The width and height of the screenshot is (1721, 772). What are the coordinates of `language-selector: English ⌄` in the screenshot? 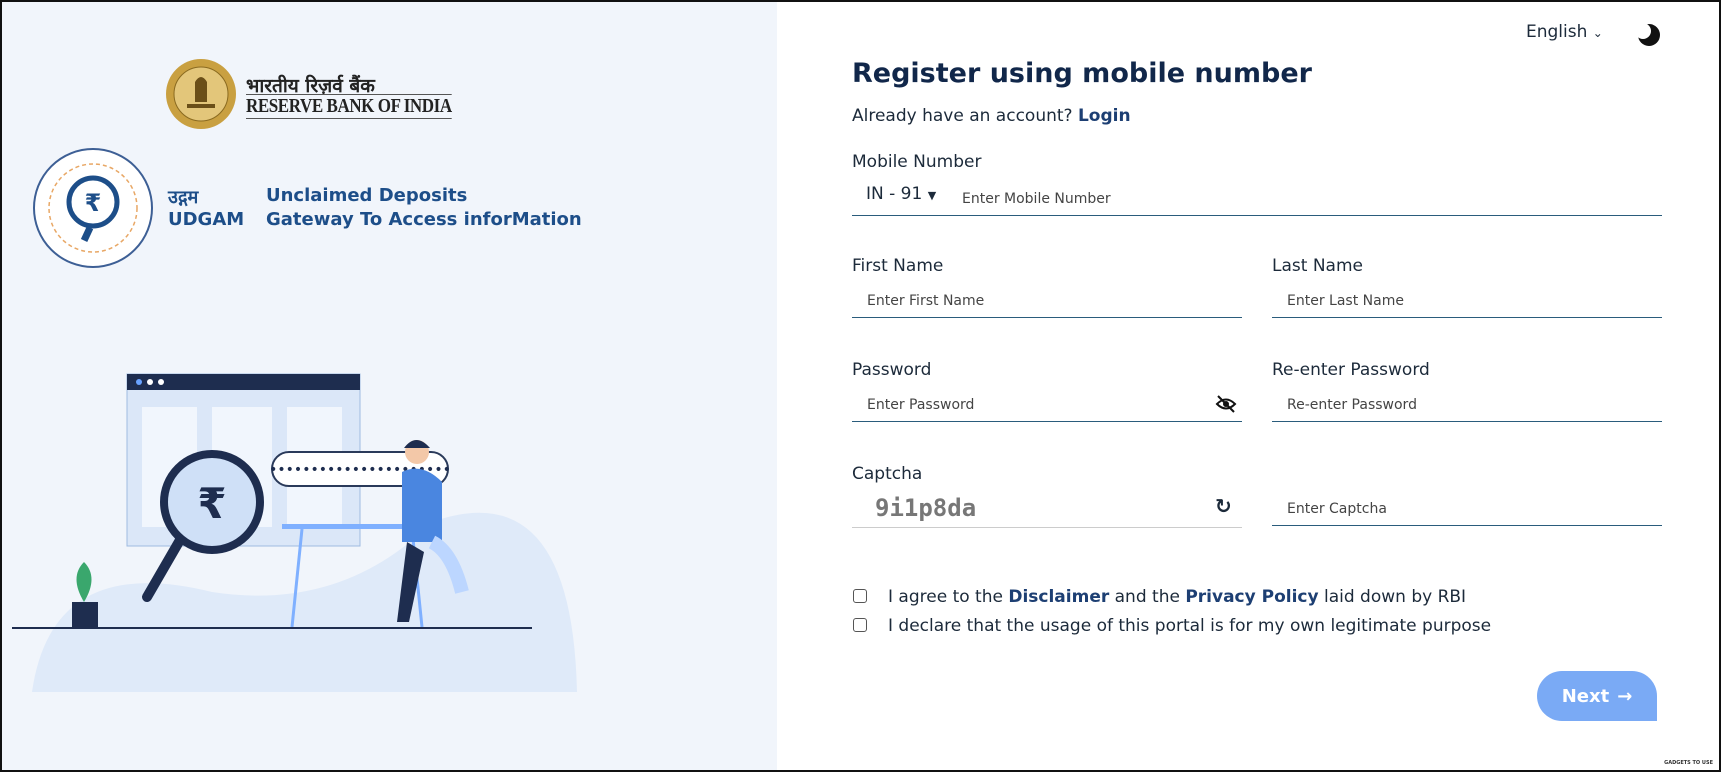 It's located at (1564, 32).